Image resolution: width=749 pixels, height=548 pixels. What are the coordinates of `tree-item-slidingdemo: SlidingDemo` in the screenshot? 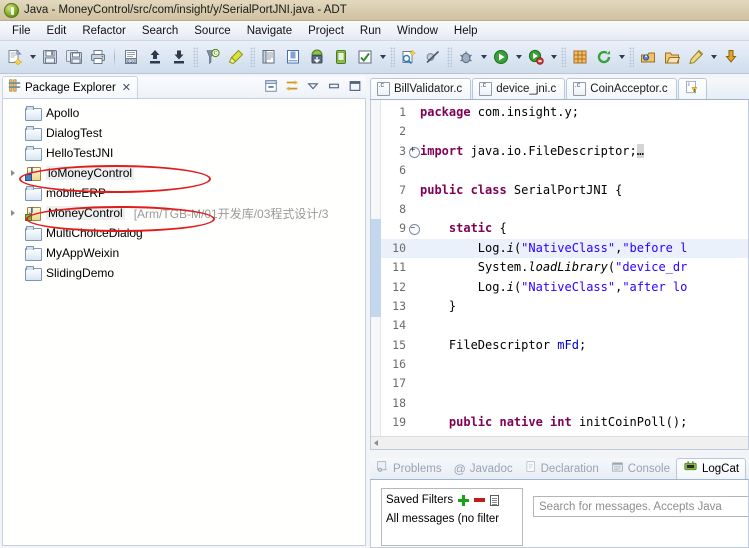 It's located at (184, 273).